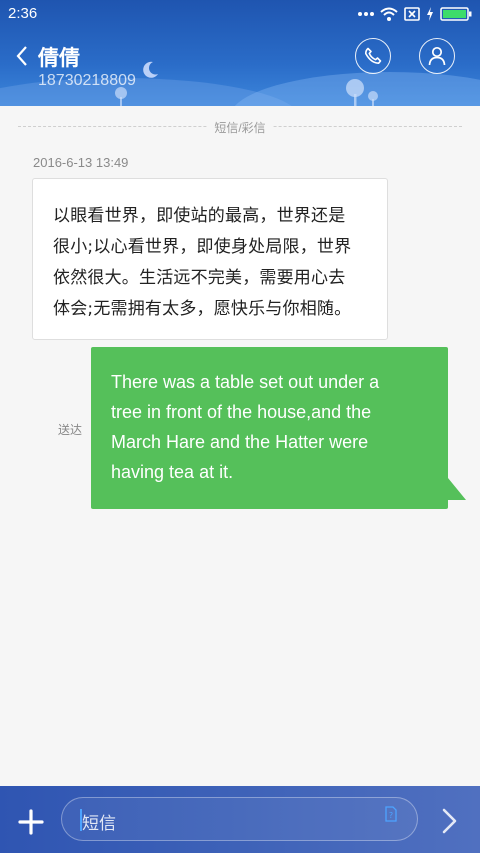  Describe the element at coordinates (150, 69) in the screenshot. I see `moon-icon` at that location.